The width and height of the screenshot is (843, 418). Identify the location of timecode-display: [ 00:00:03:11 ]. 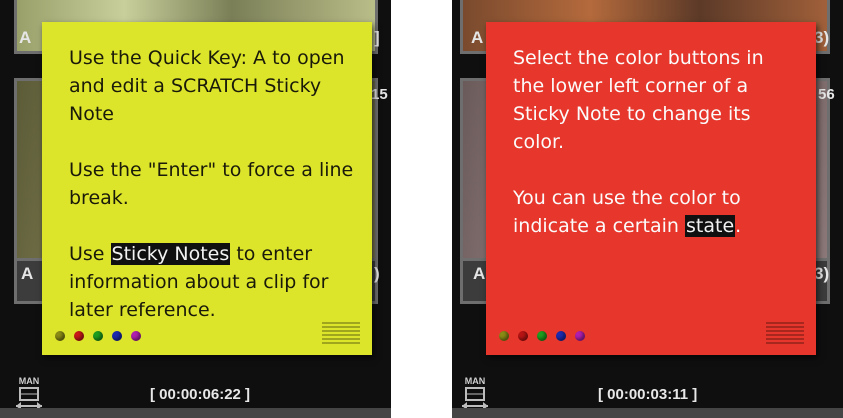
(648, 394).